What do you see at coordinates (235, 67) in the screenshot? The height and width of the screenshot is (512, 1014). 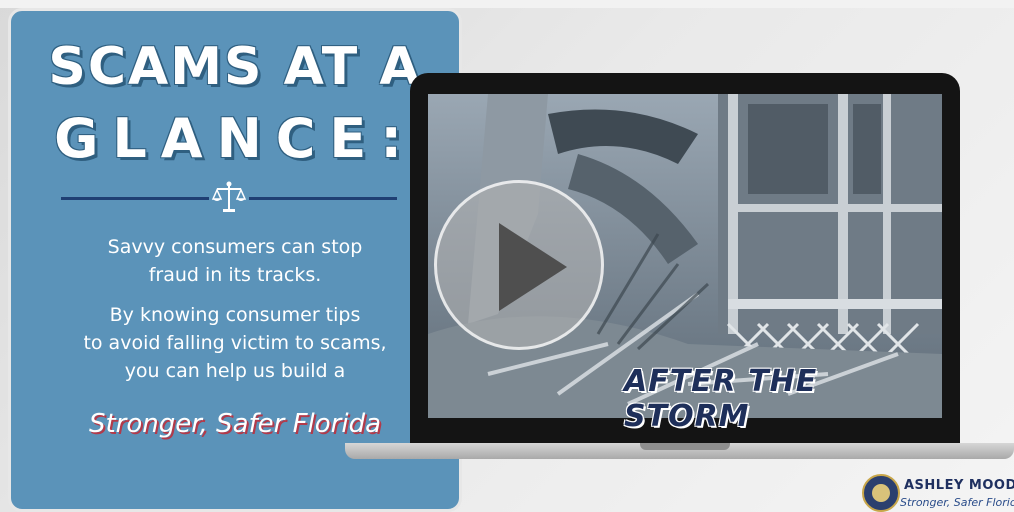 I see `title-line-1: SCAMS AT A` at bounding box center [235, 67].